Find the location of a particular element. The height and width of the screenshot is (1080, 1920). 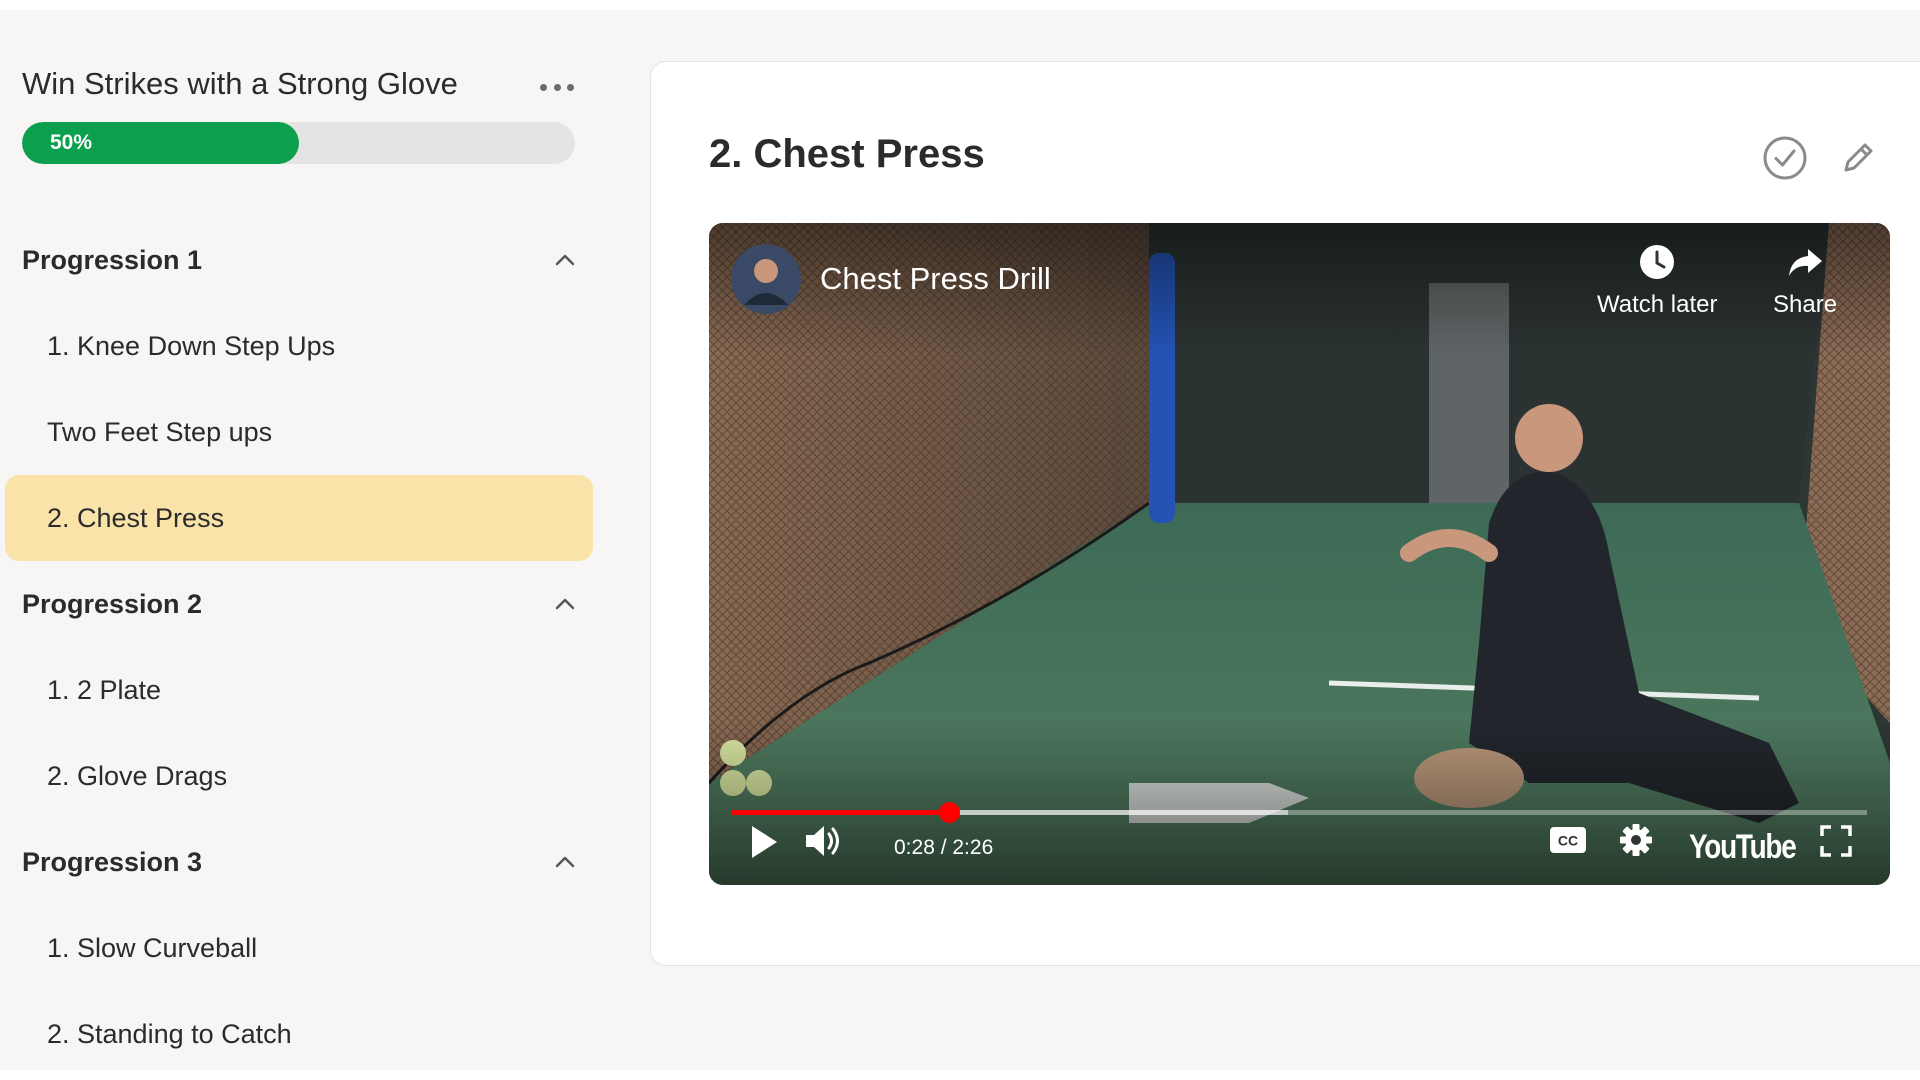

share-button: Share is located at coordinates (1805, 281).